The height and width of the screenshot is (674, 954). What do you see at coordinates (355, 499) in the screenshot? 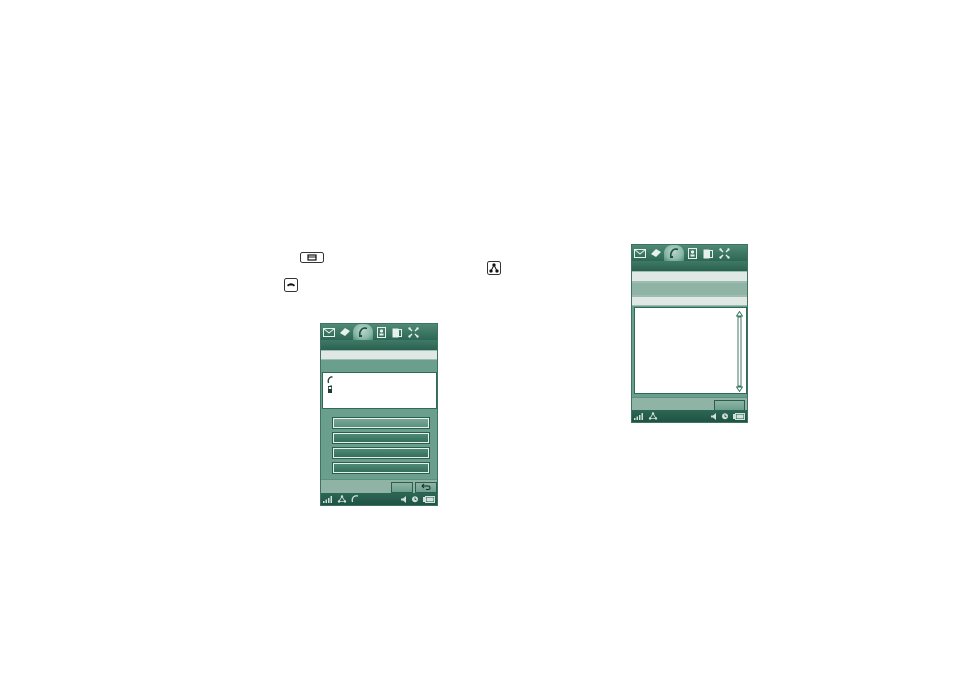
I see `call-active-icon` at bounding box center [355, 499].